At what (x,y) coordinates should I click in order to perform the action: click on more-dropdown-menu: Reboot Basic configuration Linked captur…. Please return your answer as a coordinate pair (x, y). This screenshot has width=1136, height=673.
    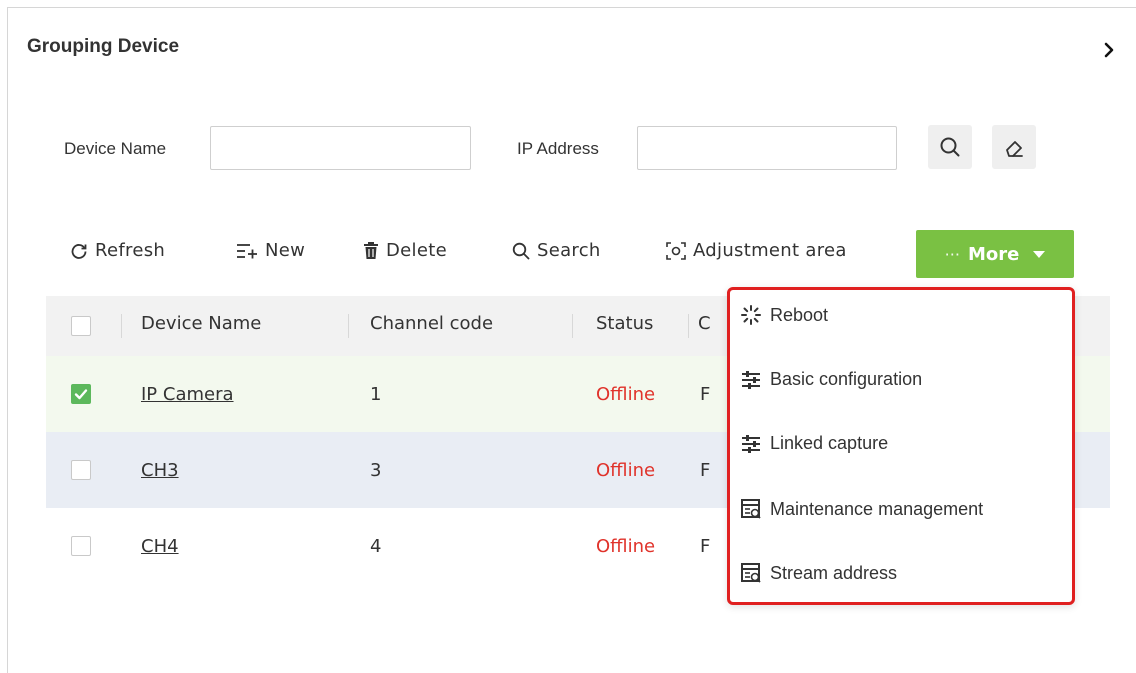
    Looking at the image, I should click on (901, 446).